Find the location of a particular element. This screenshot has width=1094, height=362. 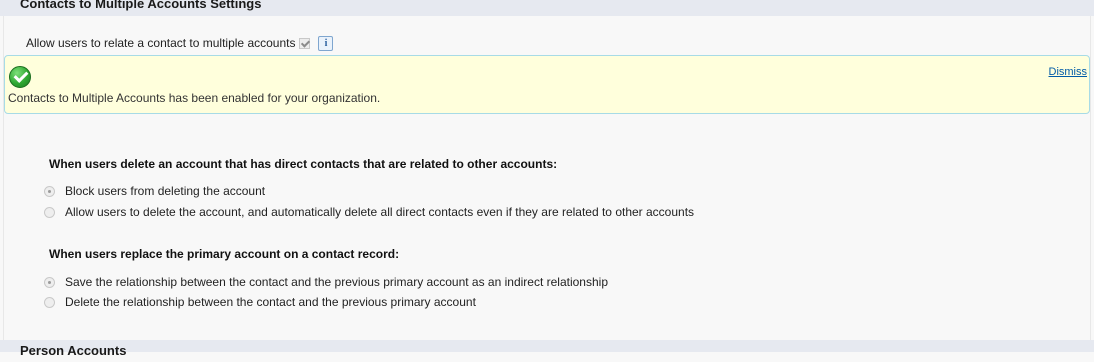

success-check-icon is located at coordinates (20, 77).